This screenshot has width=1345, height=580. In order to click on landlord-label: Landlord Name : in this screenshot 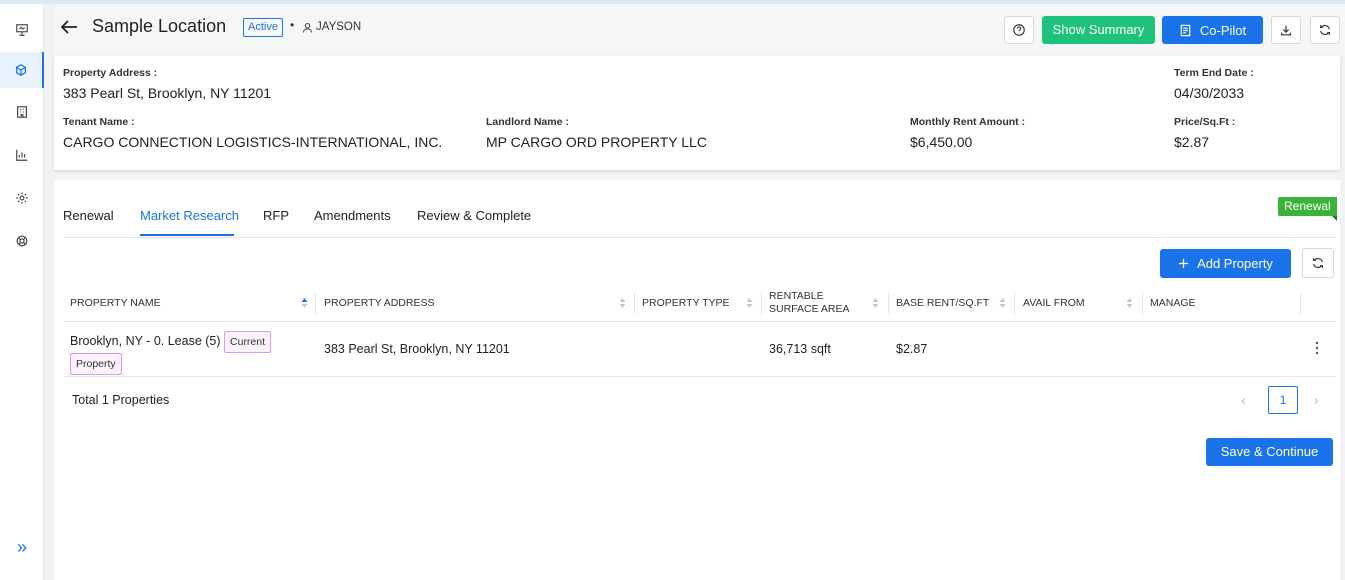, I will do `click(527, 122)`.